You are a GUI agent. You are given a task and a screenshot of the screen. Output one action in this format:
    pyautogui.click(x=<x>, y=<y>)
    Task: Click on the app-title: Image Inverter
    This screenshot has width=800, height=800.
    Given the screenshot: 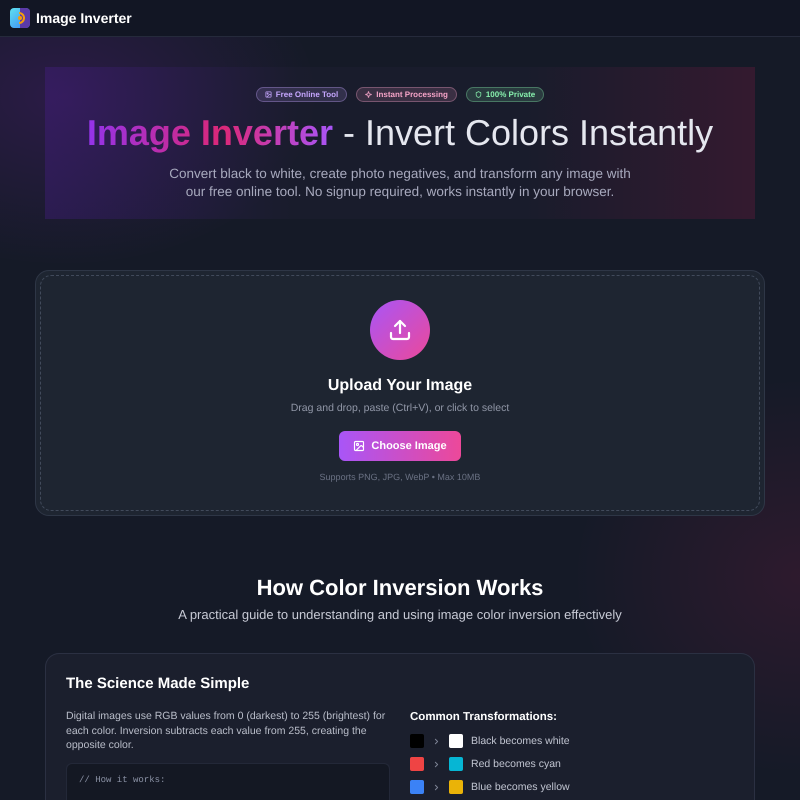 What is the action you would take?
    pyautogui.click(x=84, y=18)
    